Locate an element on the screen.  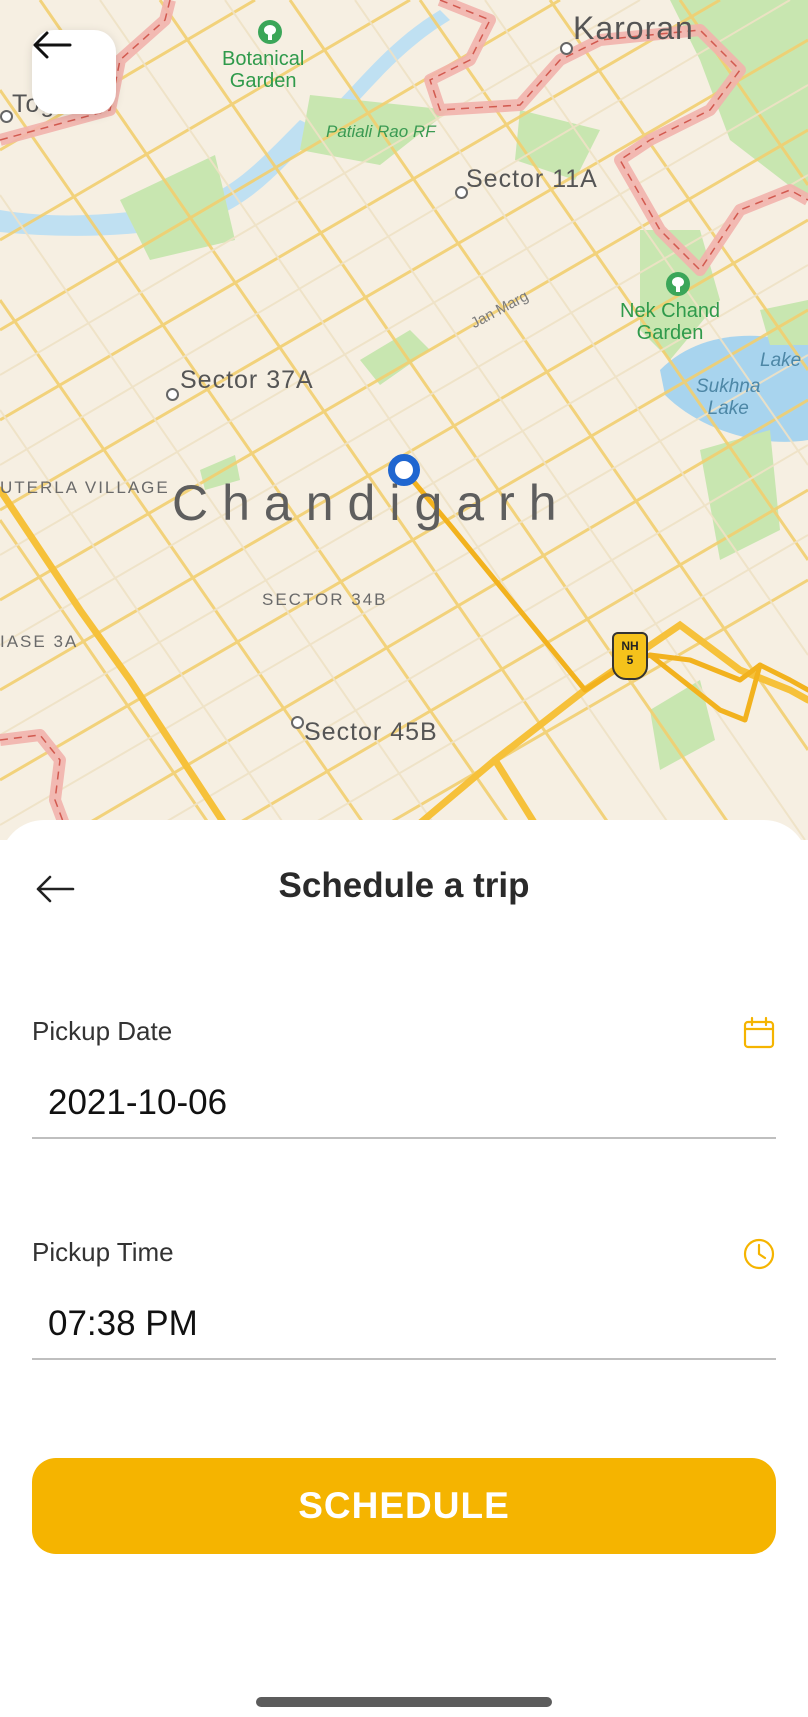
map-marker-sector-37a is located at coordinates (172, 394).